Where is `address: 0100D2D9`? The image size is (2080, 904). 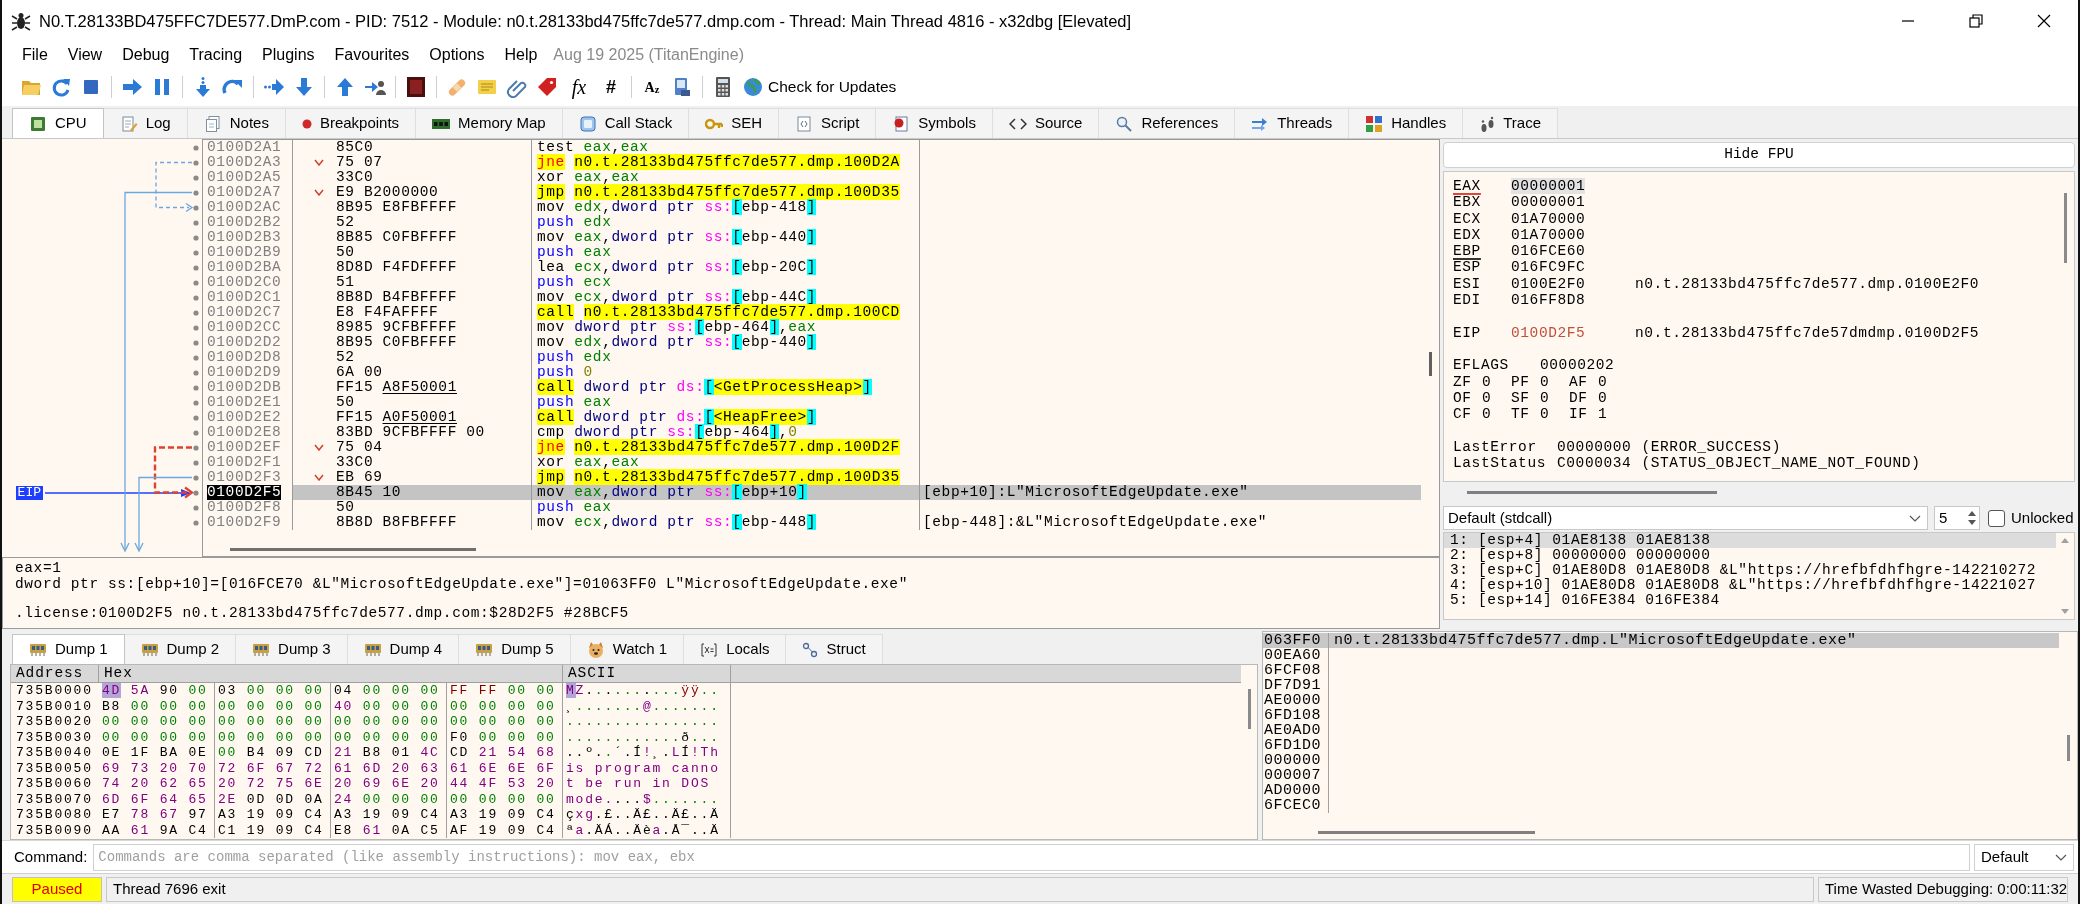
address: 0100D2D9 is located at coordinates (244, 372).